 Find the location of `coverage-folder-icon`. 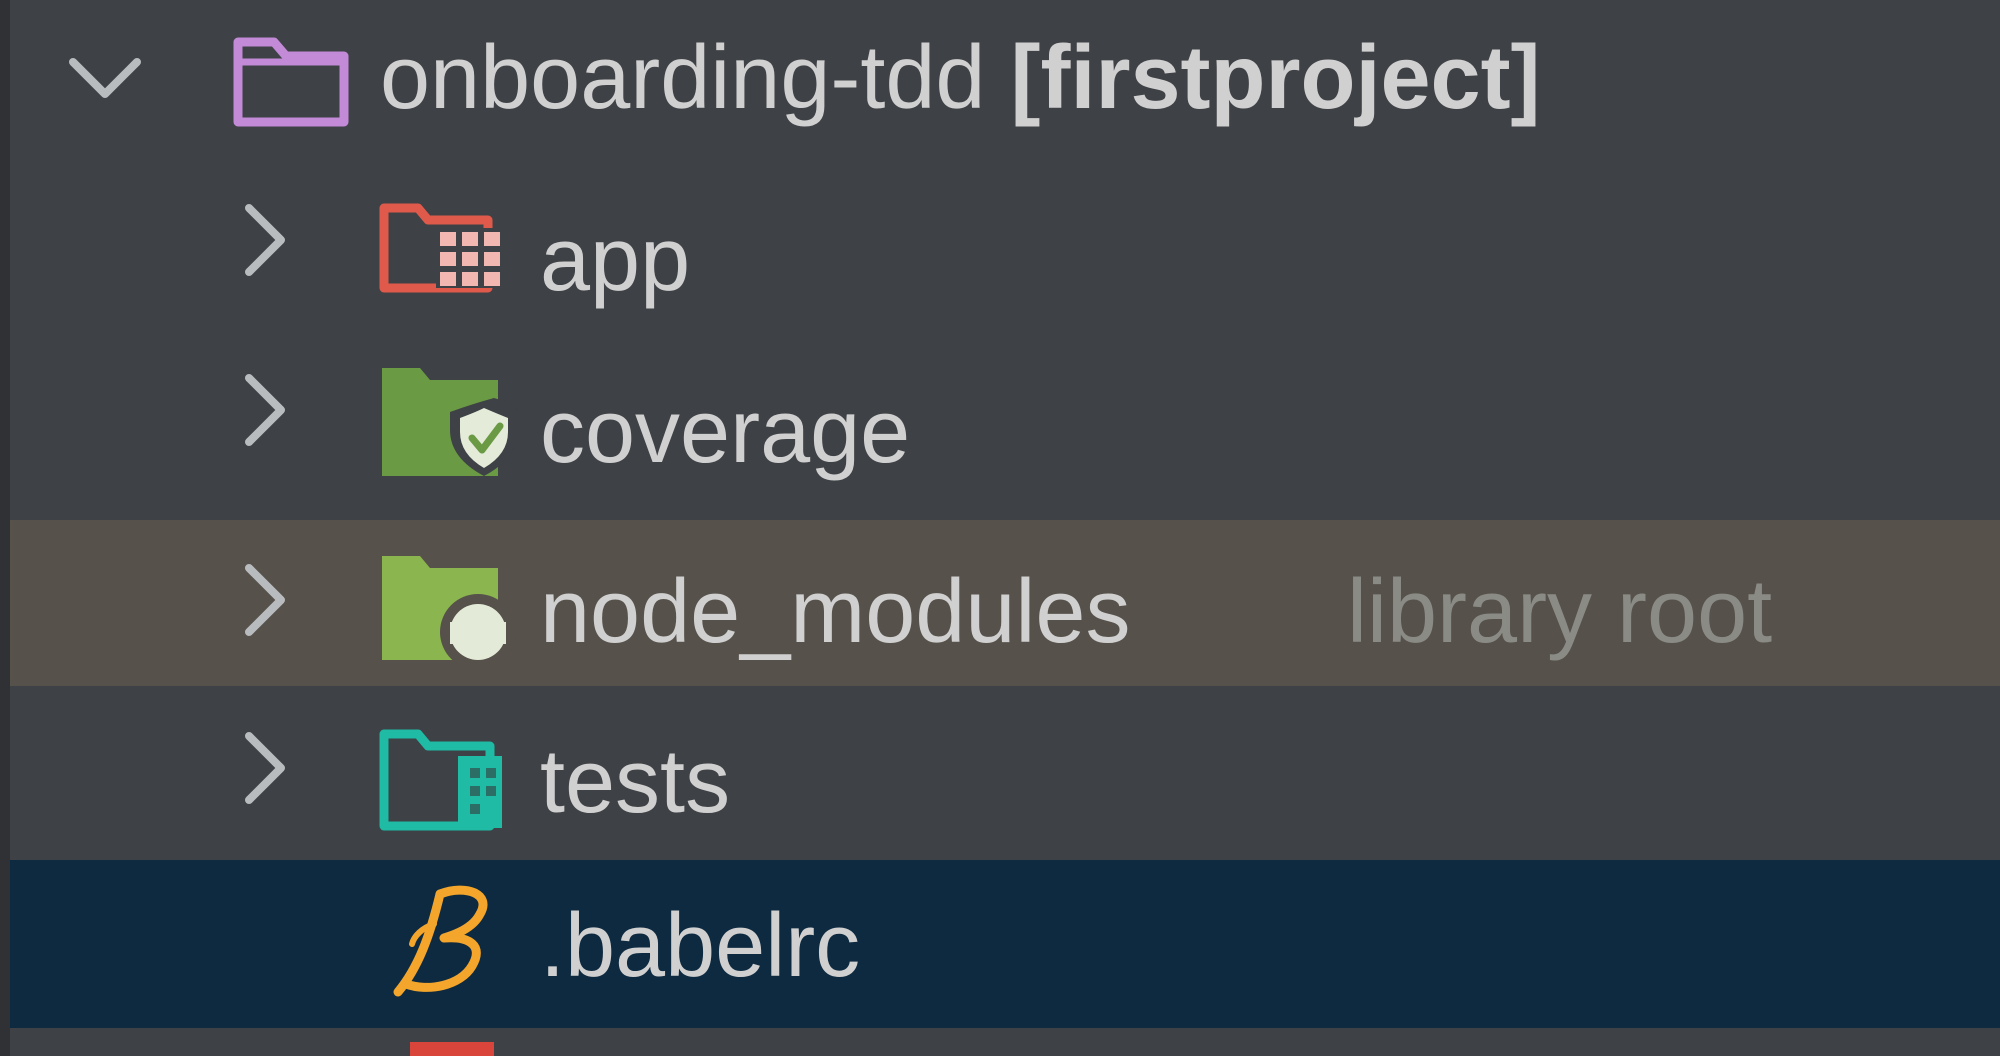

coverage-folder-icon is located at coordinates (450, 422).